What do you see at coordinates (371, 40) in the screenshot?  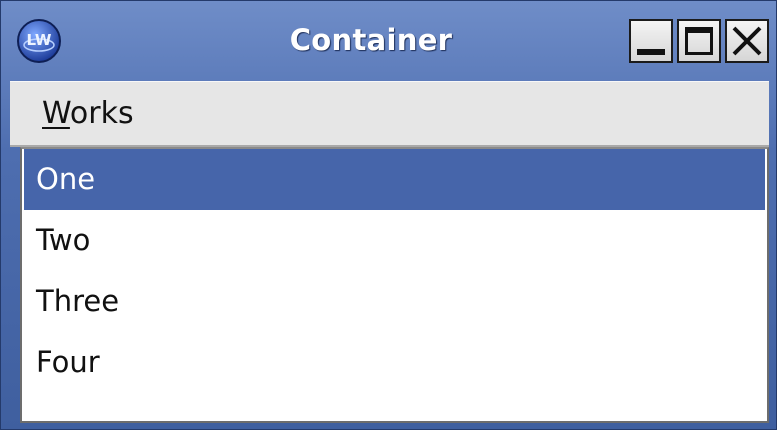 I see `window-title: Container` at bounding box center [371, 40].